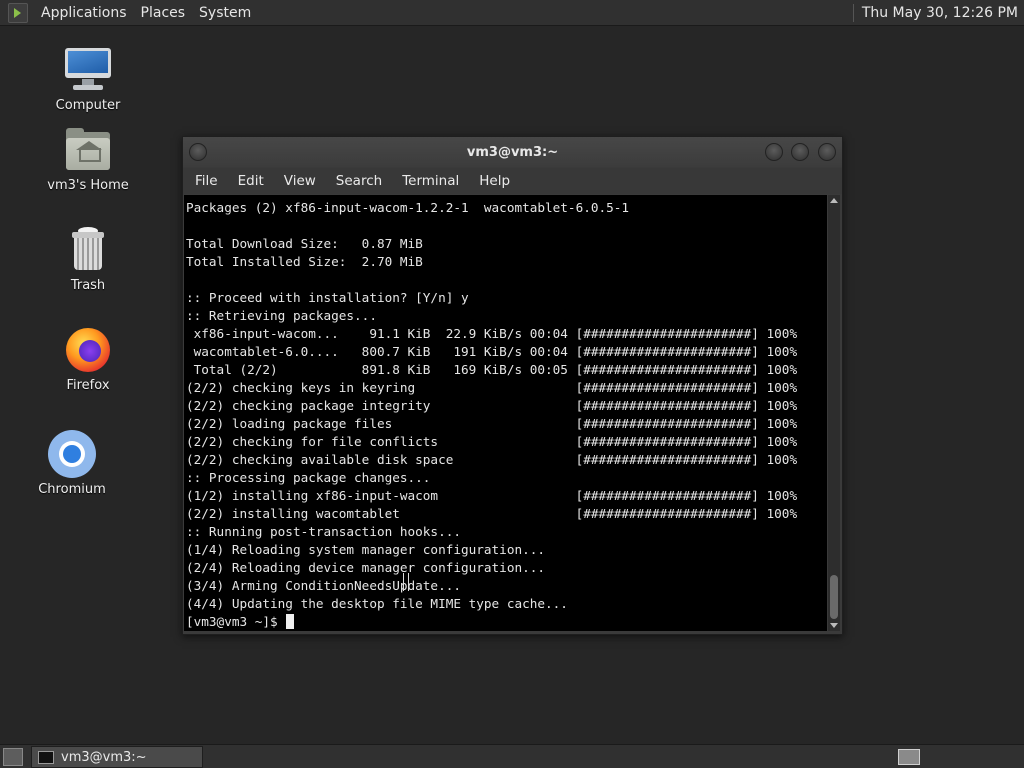  I want to click on workspace-switcher-icon, so click(909, 757).